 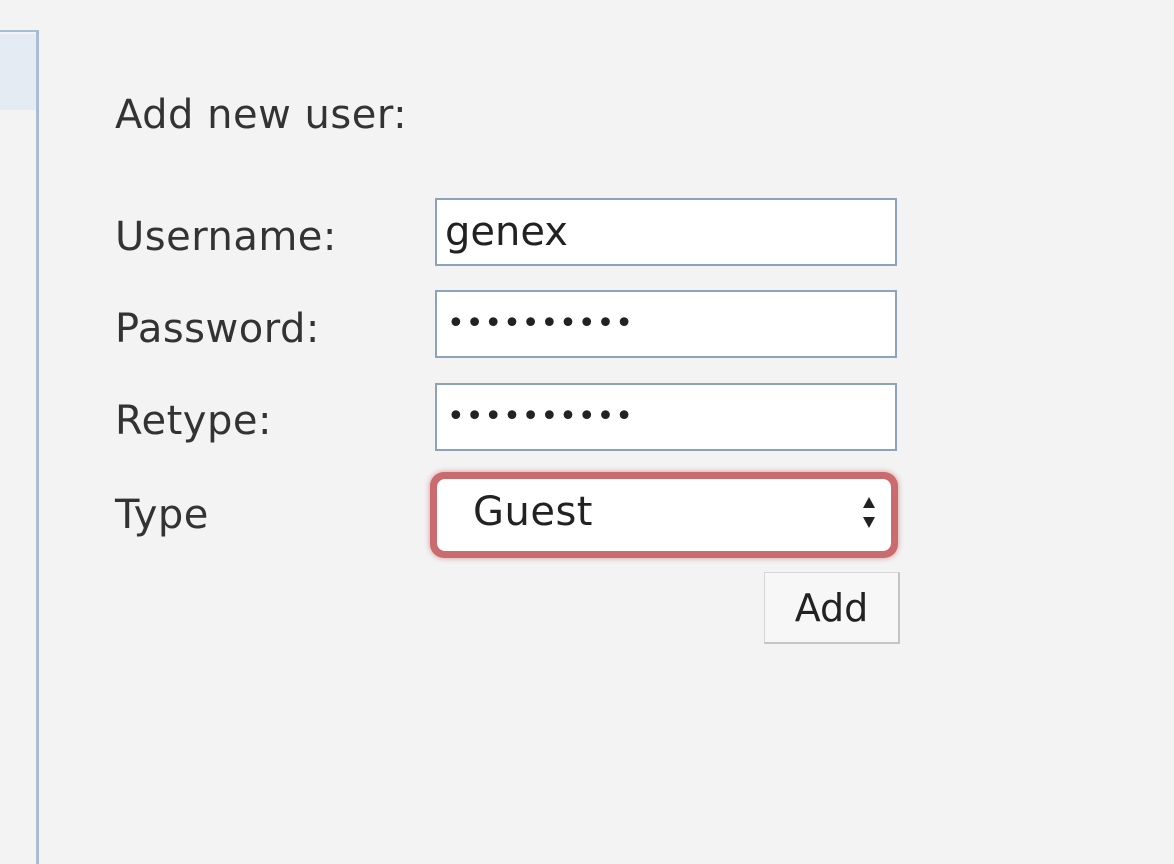 What do you see at coordinates (533, 512) in the screenshot?
I see `user-type-selected-value: Guest` at bounding box center [533, 512].